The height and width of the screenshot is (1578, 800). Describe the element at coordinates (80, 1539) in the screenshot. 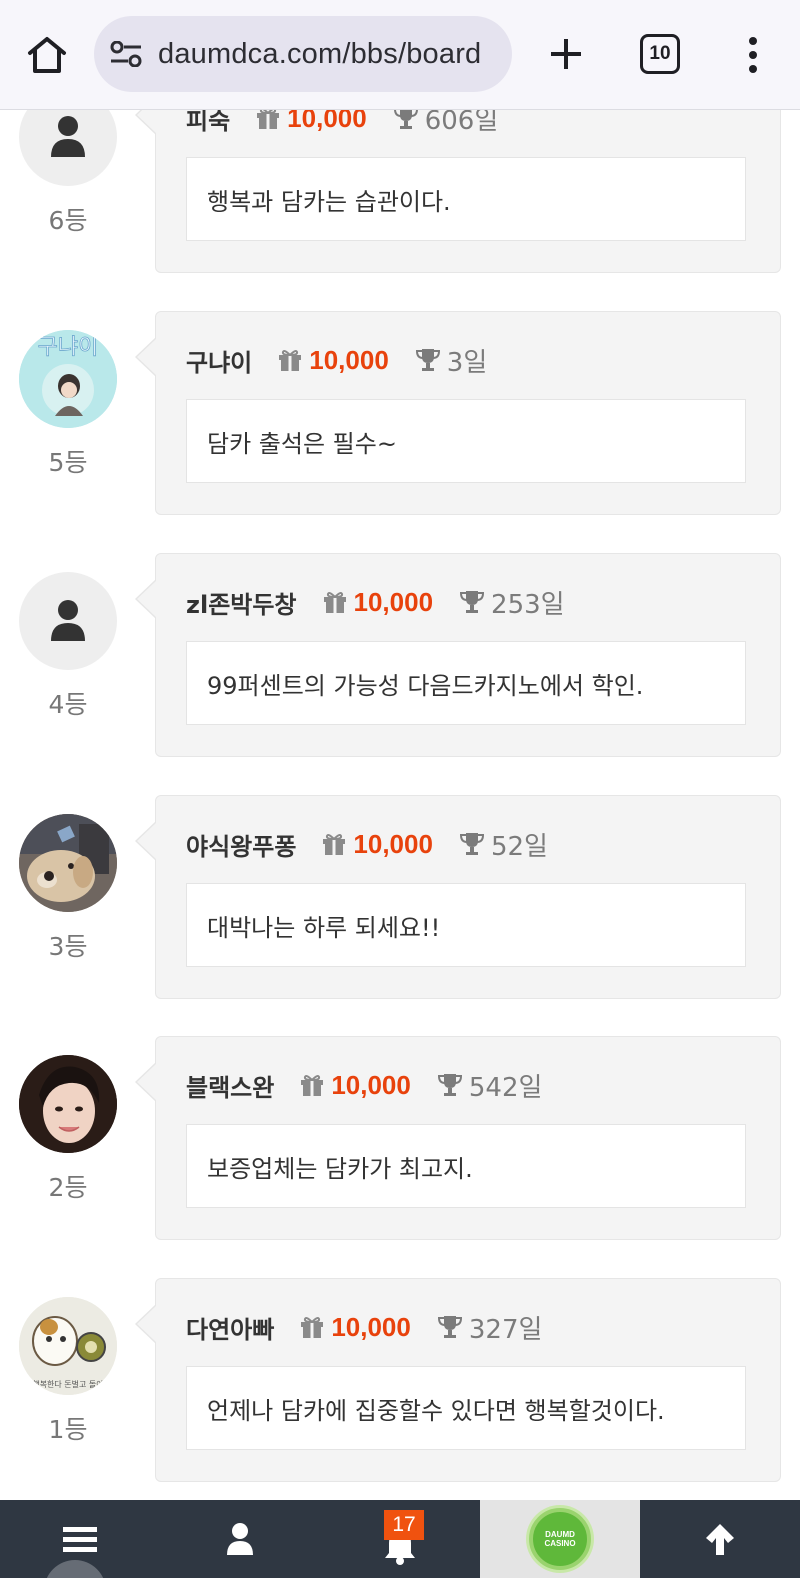

I see `hamburger-icon` at that location.